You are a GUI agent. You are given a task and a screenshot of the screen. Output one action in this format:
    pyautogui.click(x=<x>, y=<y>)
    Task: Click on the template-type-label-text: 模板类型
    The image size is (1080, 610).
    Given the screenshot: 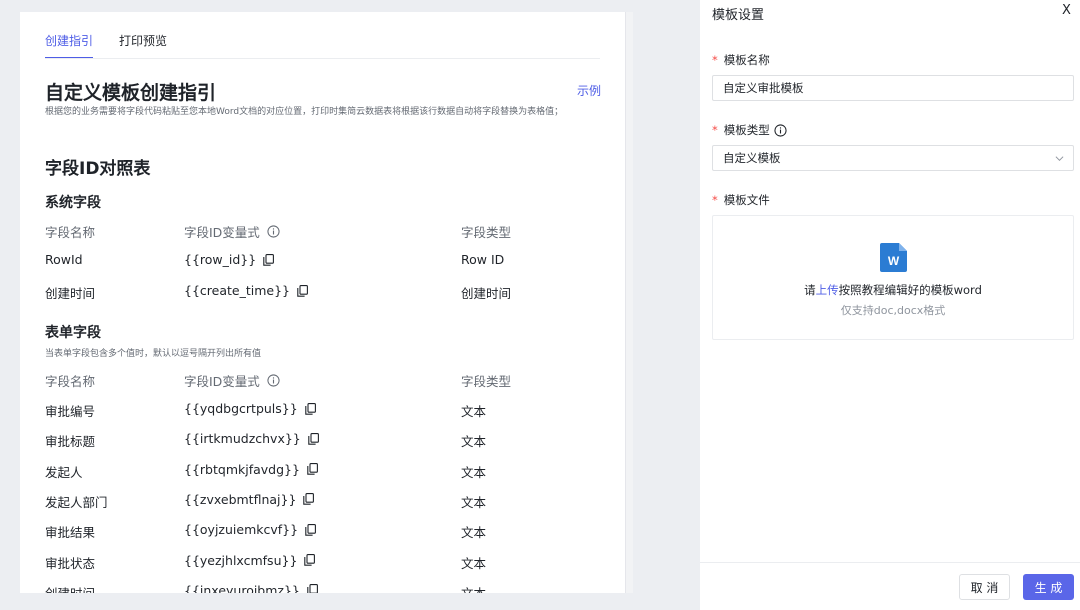 What is the action you would take?
    pyautogui.click(x=746, y=130)
    